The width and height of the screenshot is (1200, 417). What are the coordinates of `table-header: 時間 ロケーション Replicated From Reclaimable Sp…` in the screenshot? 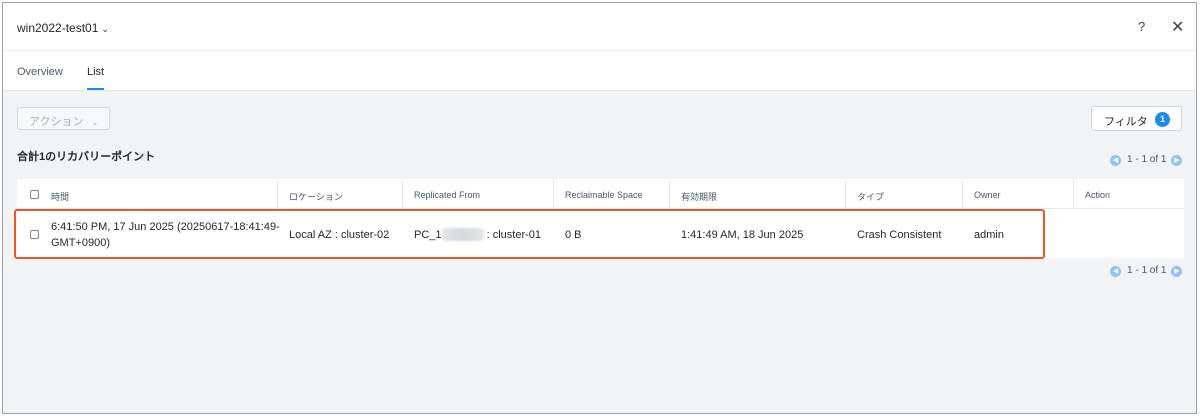 It's located at (600, 194).